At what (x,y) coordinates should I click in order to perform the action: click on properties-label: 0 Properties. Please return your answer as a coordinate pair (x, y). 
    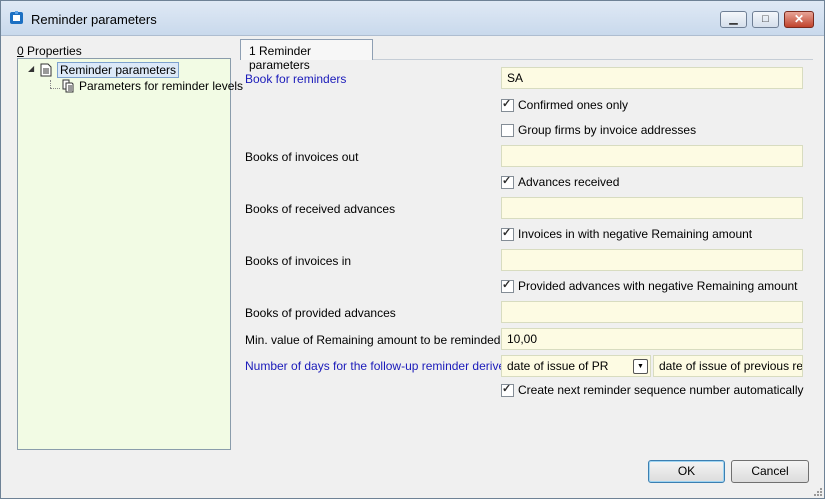
    Looking at the image, I should click on (49, 51).